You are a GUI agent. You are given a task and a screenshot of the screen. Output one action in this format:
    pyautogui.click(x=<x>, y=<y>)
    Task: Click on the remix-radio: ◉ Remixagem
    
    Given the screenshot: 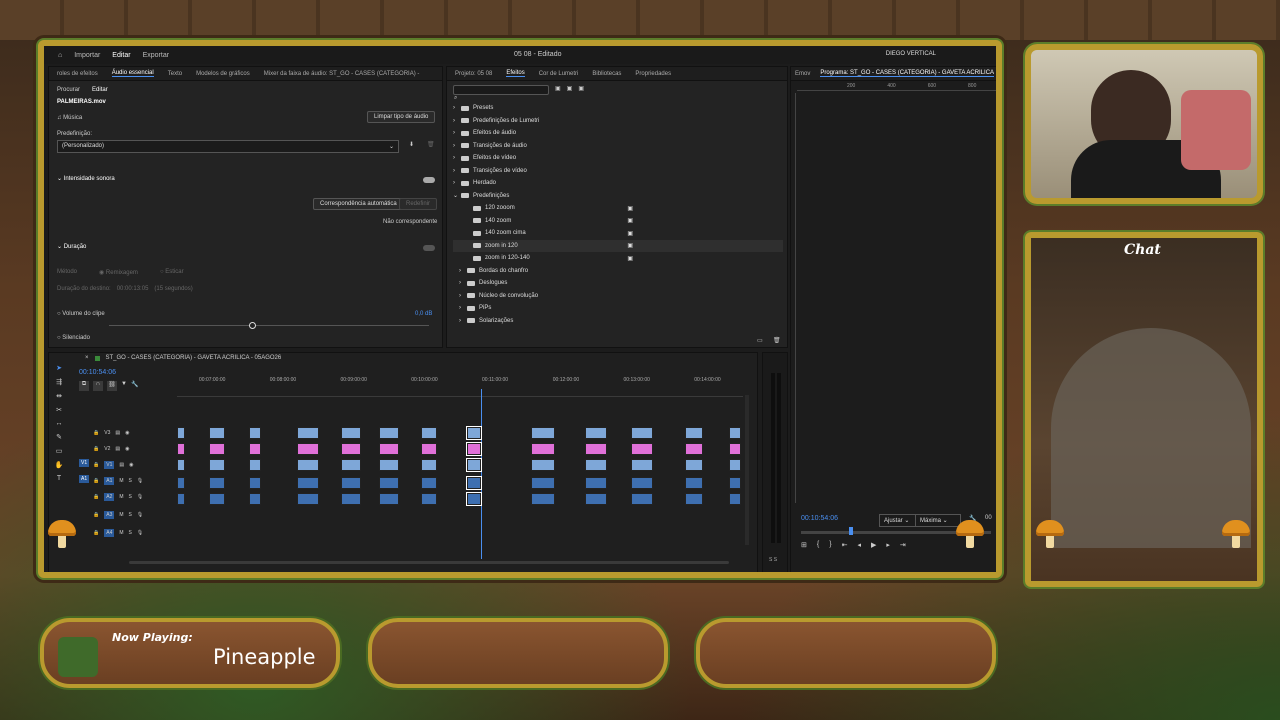 What is the action you would take?
    pyautogui.click(x=118, y=272)
    